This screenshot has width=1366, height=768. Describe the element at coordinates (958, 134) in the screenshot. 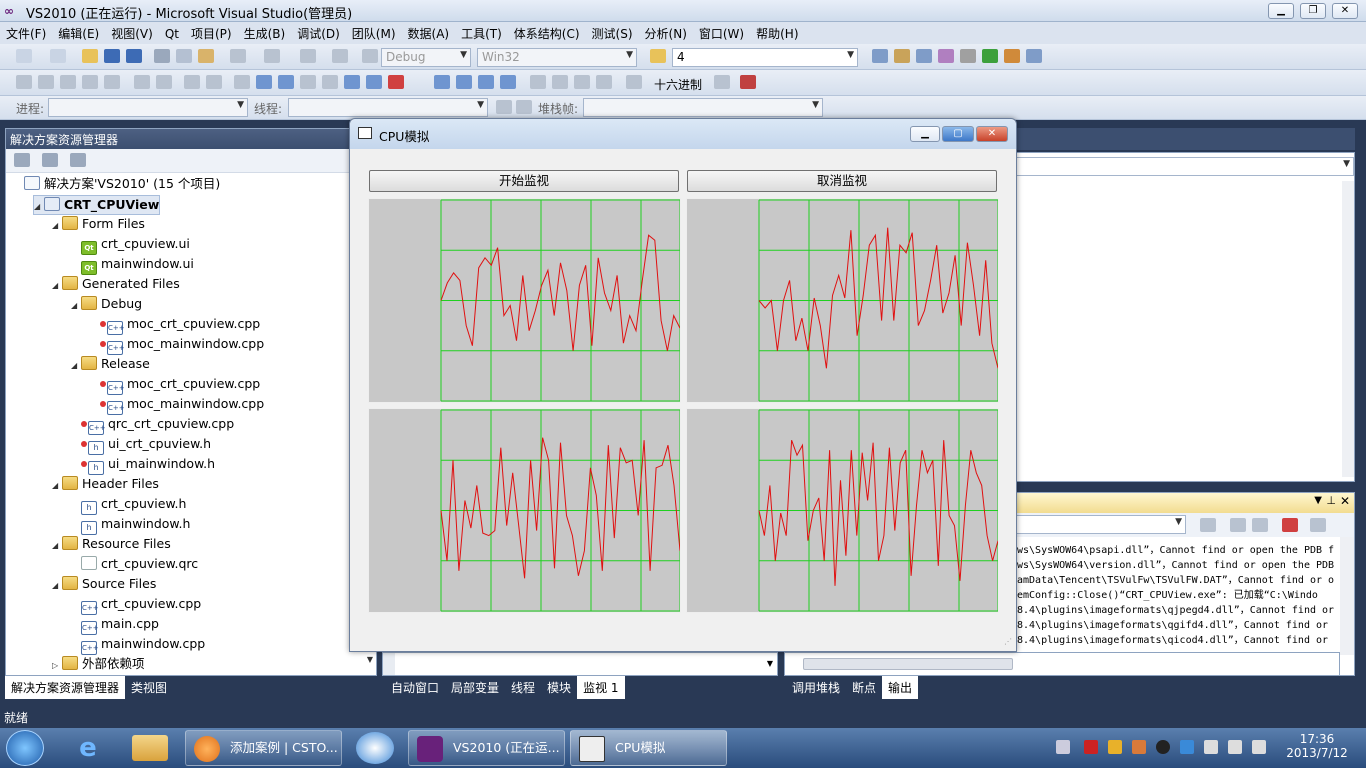

I see `dialog-maximize-button: ▢` at that location.